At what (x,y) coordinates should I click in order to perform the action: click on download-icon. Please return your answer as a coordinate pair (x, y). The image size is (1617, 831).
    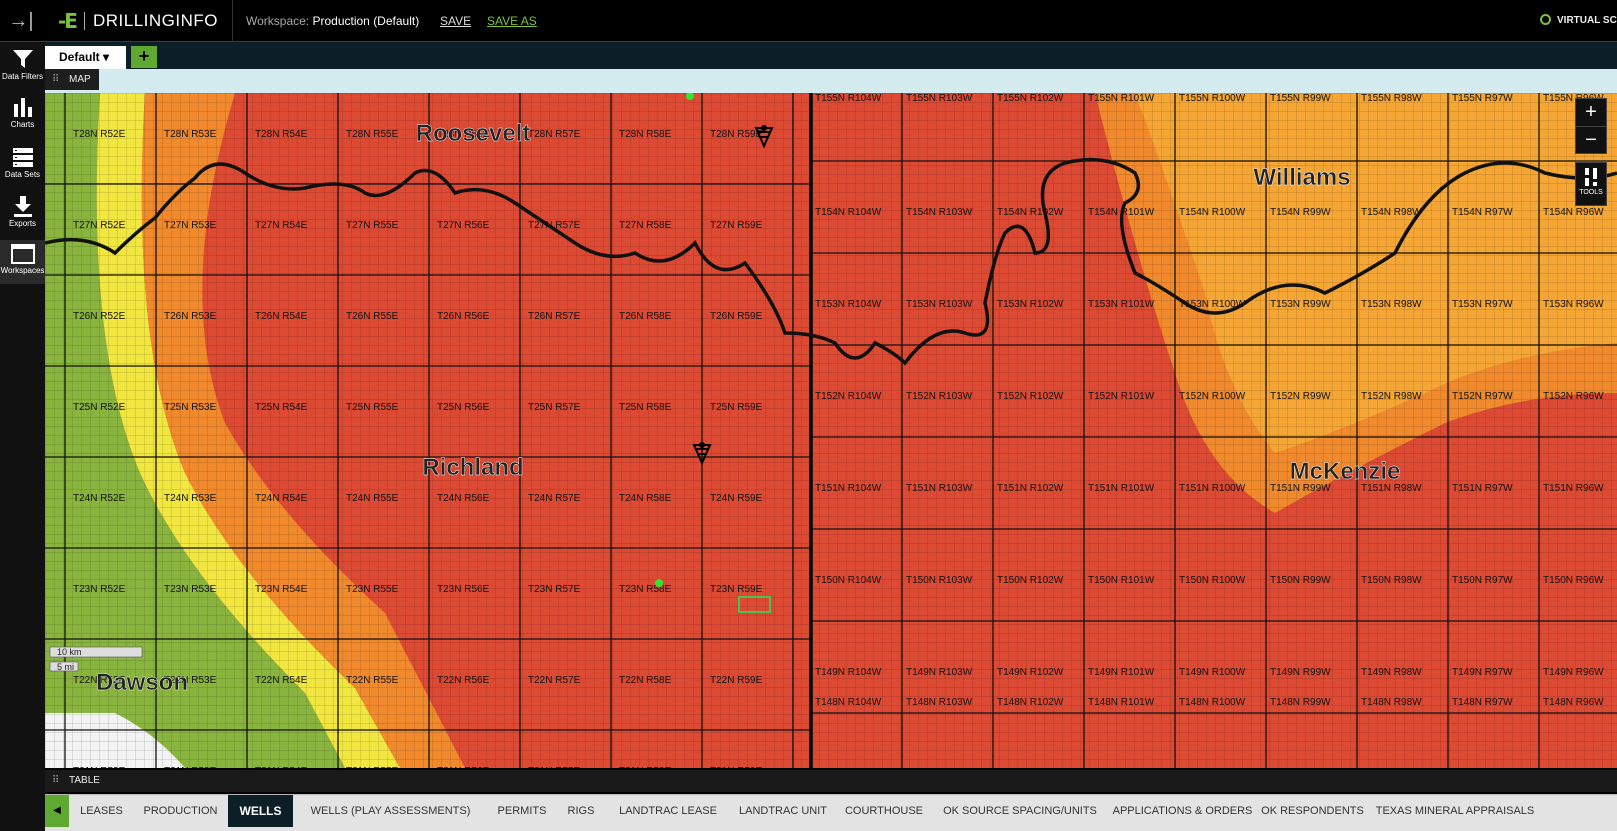
    Looking at the image, I should click on (22, 206).